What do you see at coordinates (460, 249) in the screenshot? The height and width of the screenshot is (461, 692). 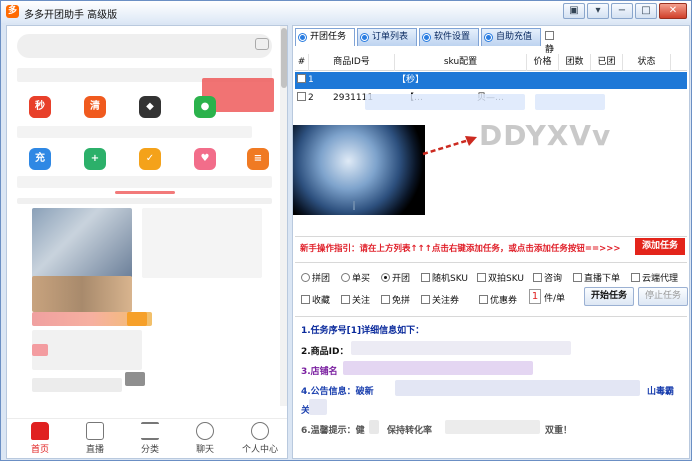 I see `guide-text: 新手操作指引：请在上方列表↑↑↑点击右键添加任务，或点击添加任务按钮==>>>` at bounding box center [460, 249].